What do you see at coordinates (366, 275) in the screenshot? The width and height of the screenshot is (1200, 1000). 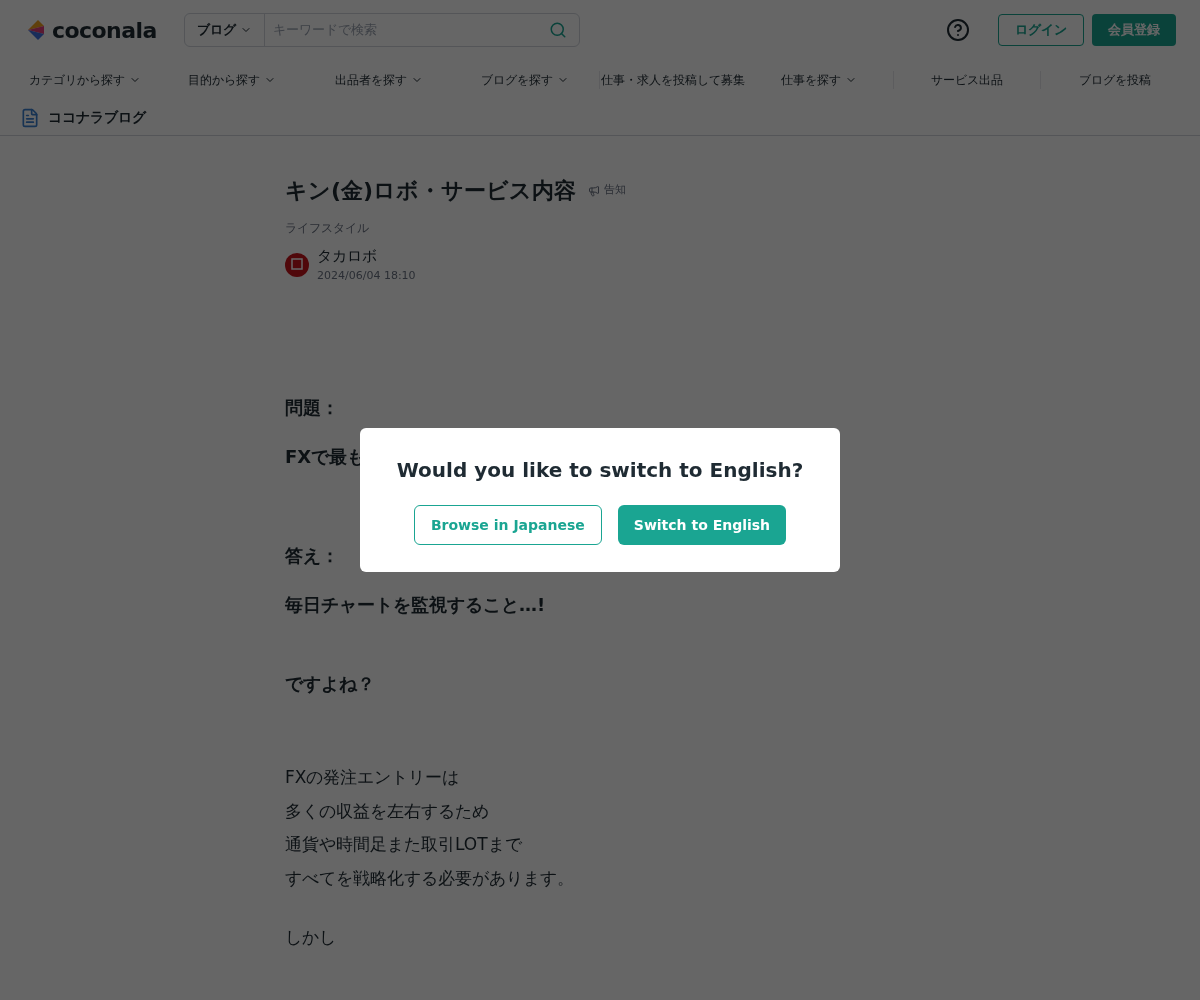 I see `post-date: 2024/06/04 18:10` at bounding box center [366, 275].